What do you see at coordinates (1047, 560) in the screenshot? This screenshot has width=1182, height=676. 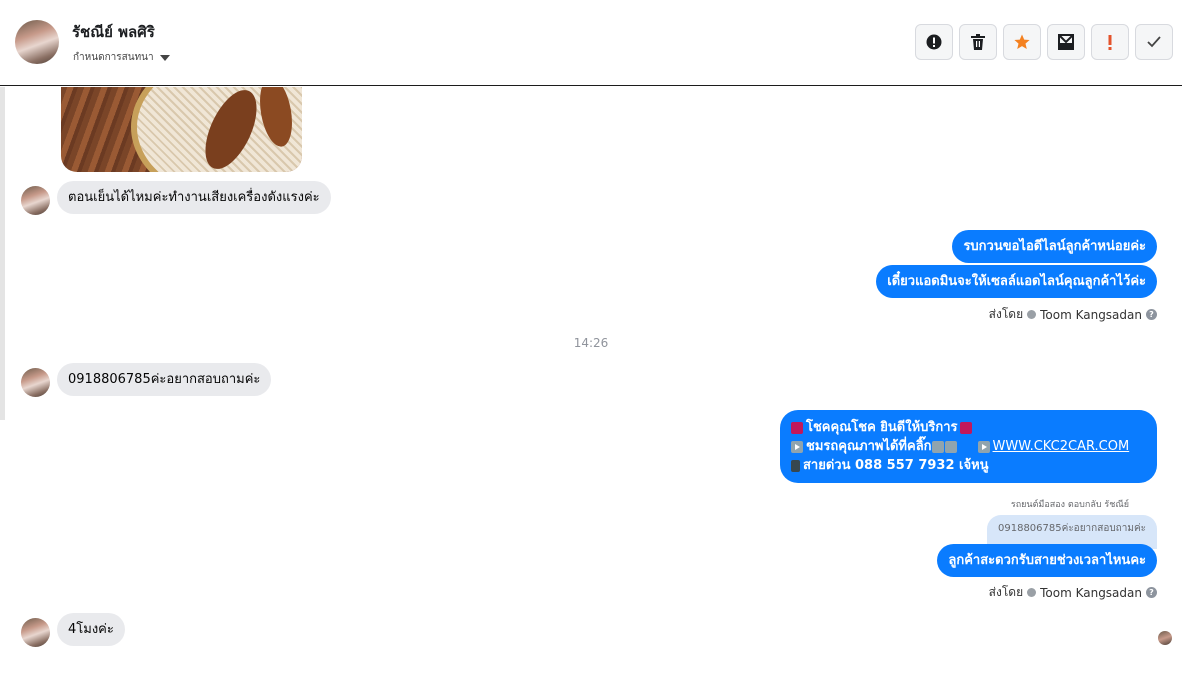 I see `outgoing-message: ลูกค้าสะดวกรับสายช่วงเวลาไหนคะ` at bounding box center [1047, 560].